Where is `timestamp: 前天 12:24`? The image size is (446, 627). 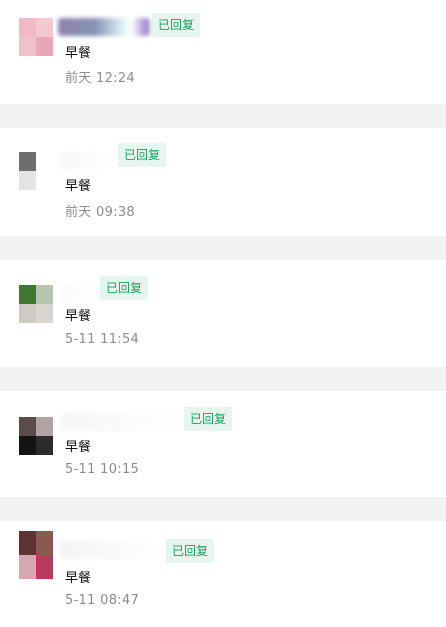
timestamp: 前天 12:24 is located at coordinates (100, 78).